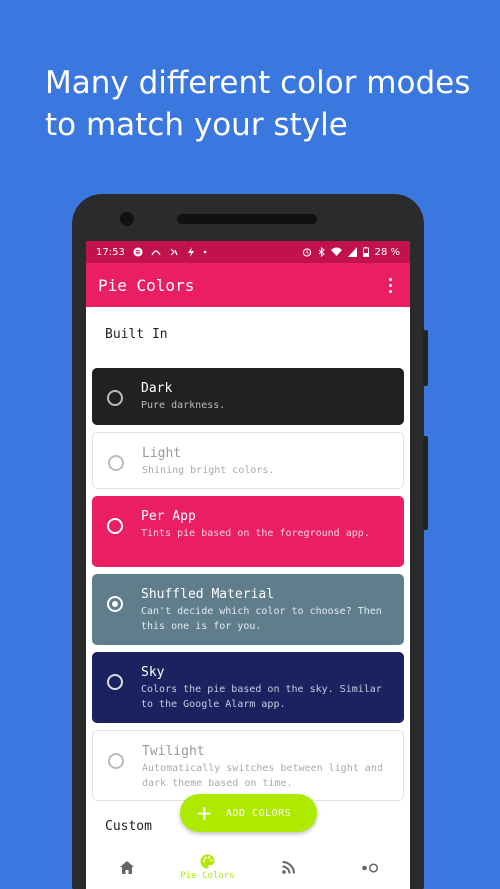 The width and height of the screenshot is (500, 889). I want to click on spotify-icon, so click(138, 252).